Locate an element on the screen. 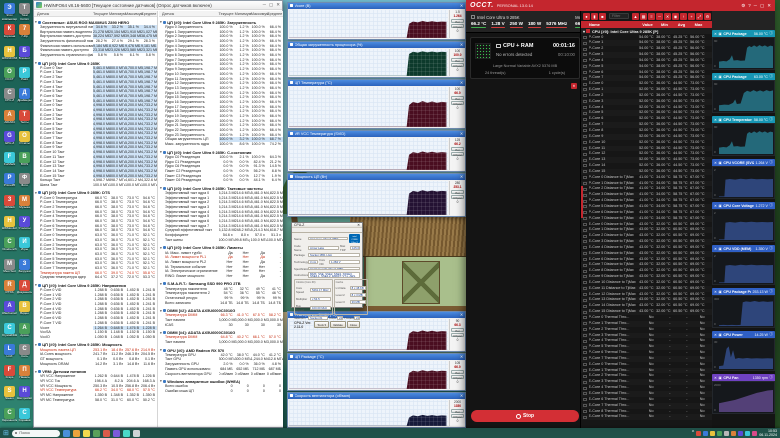  toolbar-icon: ↑ is located at coordinates (683, 16).